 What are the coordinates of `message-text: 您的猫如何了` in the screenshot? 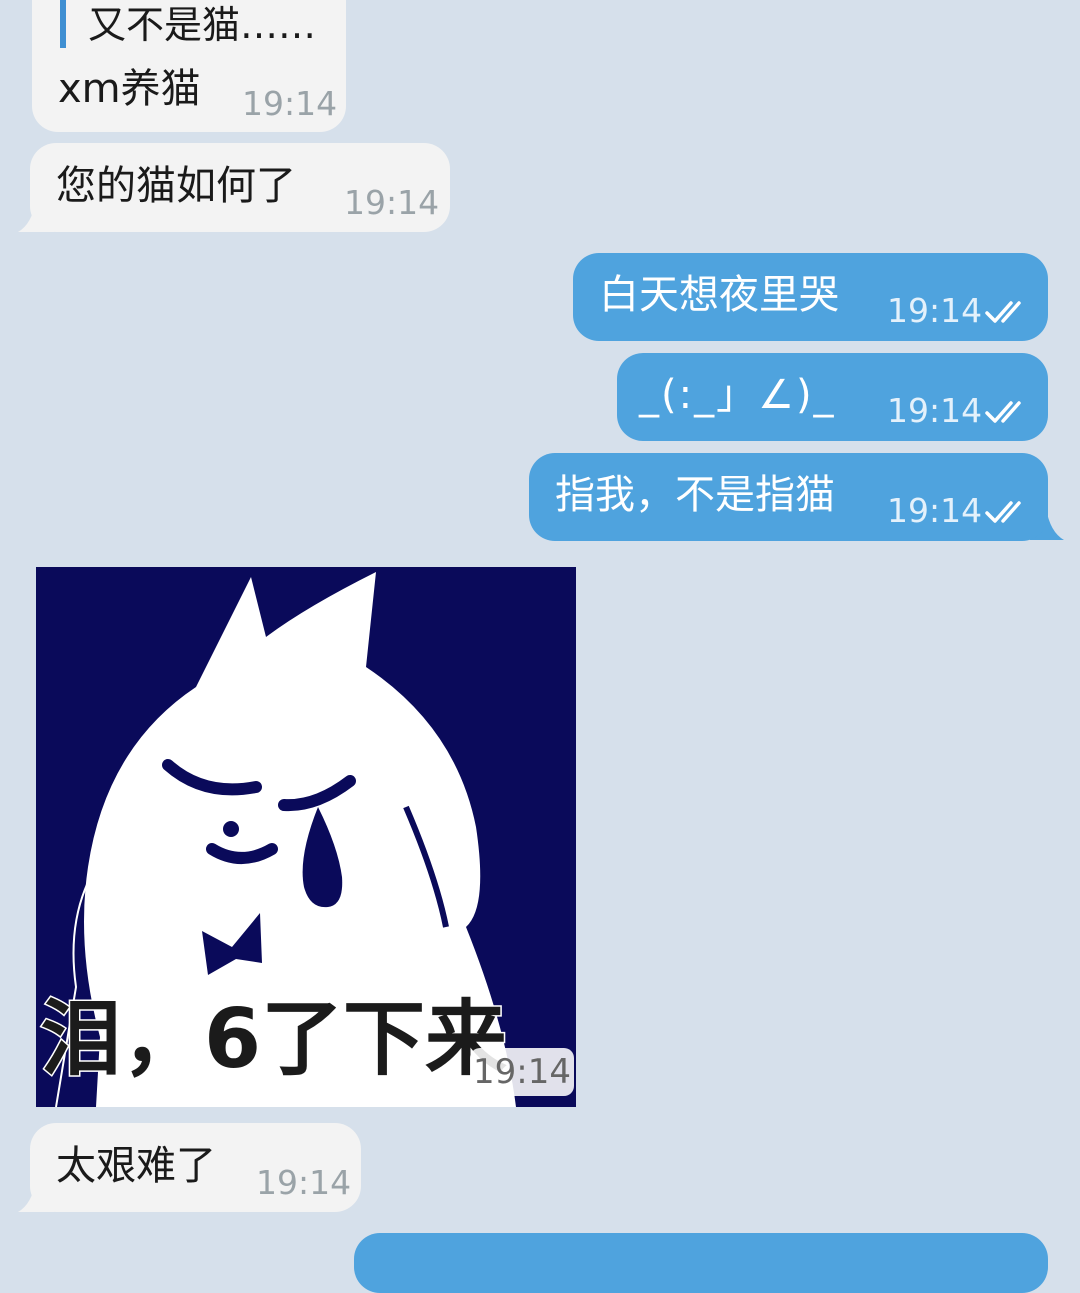 It's located at (176, 186).